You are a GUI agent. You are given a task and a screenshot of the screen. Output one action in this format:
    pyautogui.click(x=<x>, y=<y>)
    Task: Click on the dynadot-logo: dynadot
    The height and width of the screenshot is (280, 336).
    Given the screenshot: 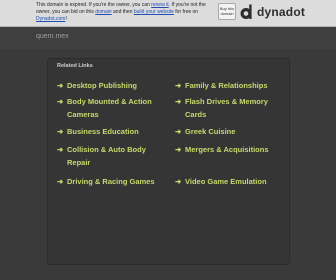 What is the action you would take?
    pyautogui.click(x=272, y=12)
    